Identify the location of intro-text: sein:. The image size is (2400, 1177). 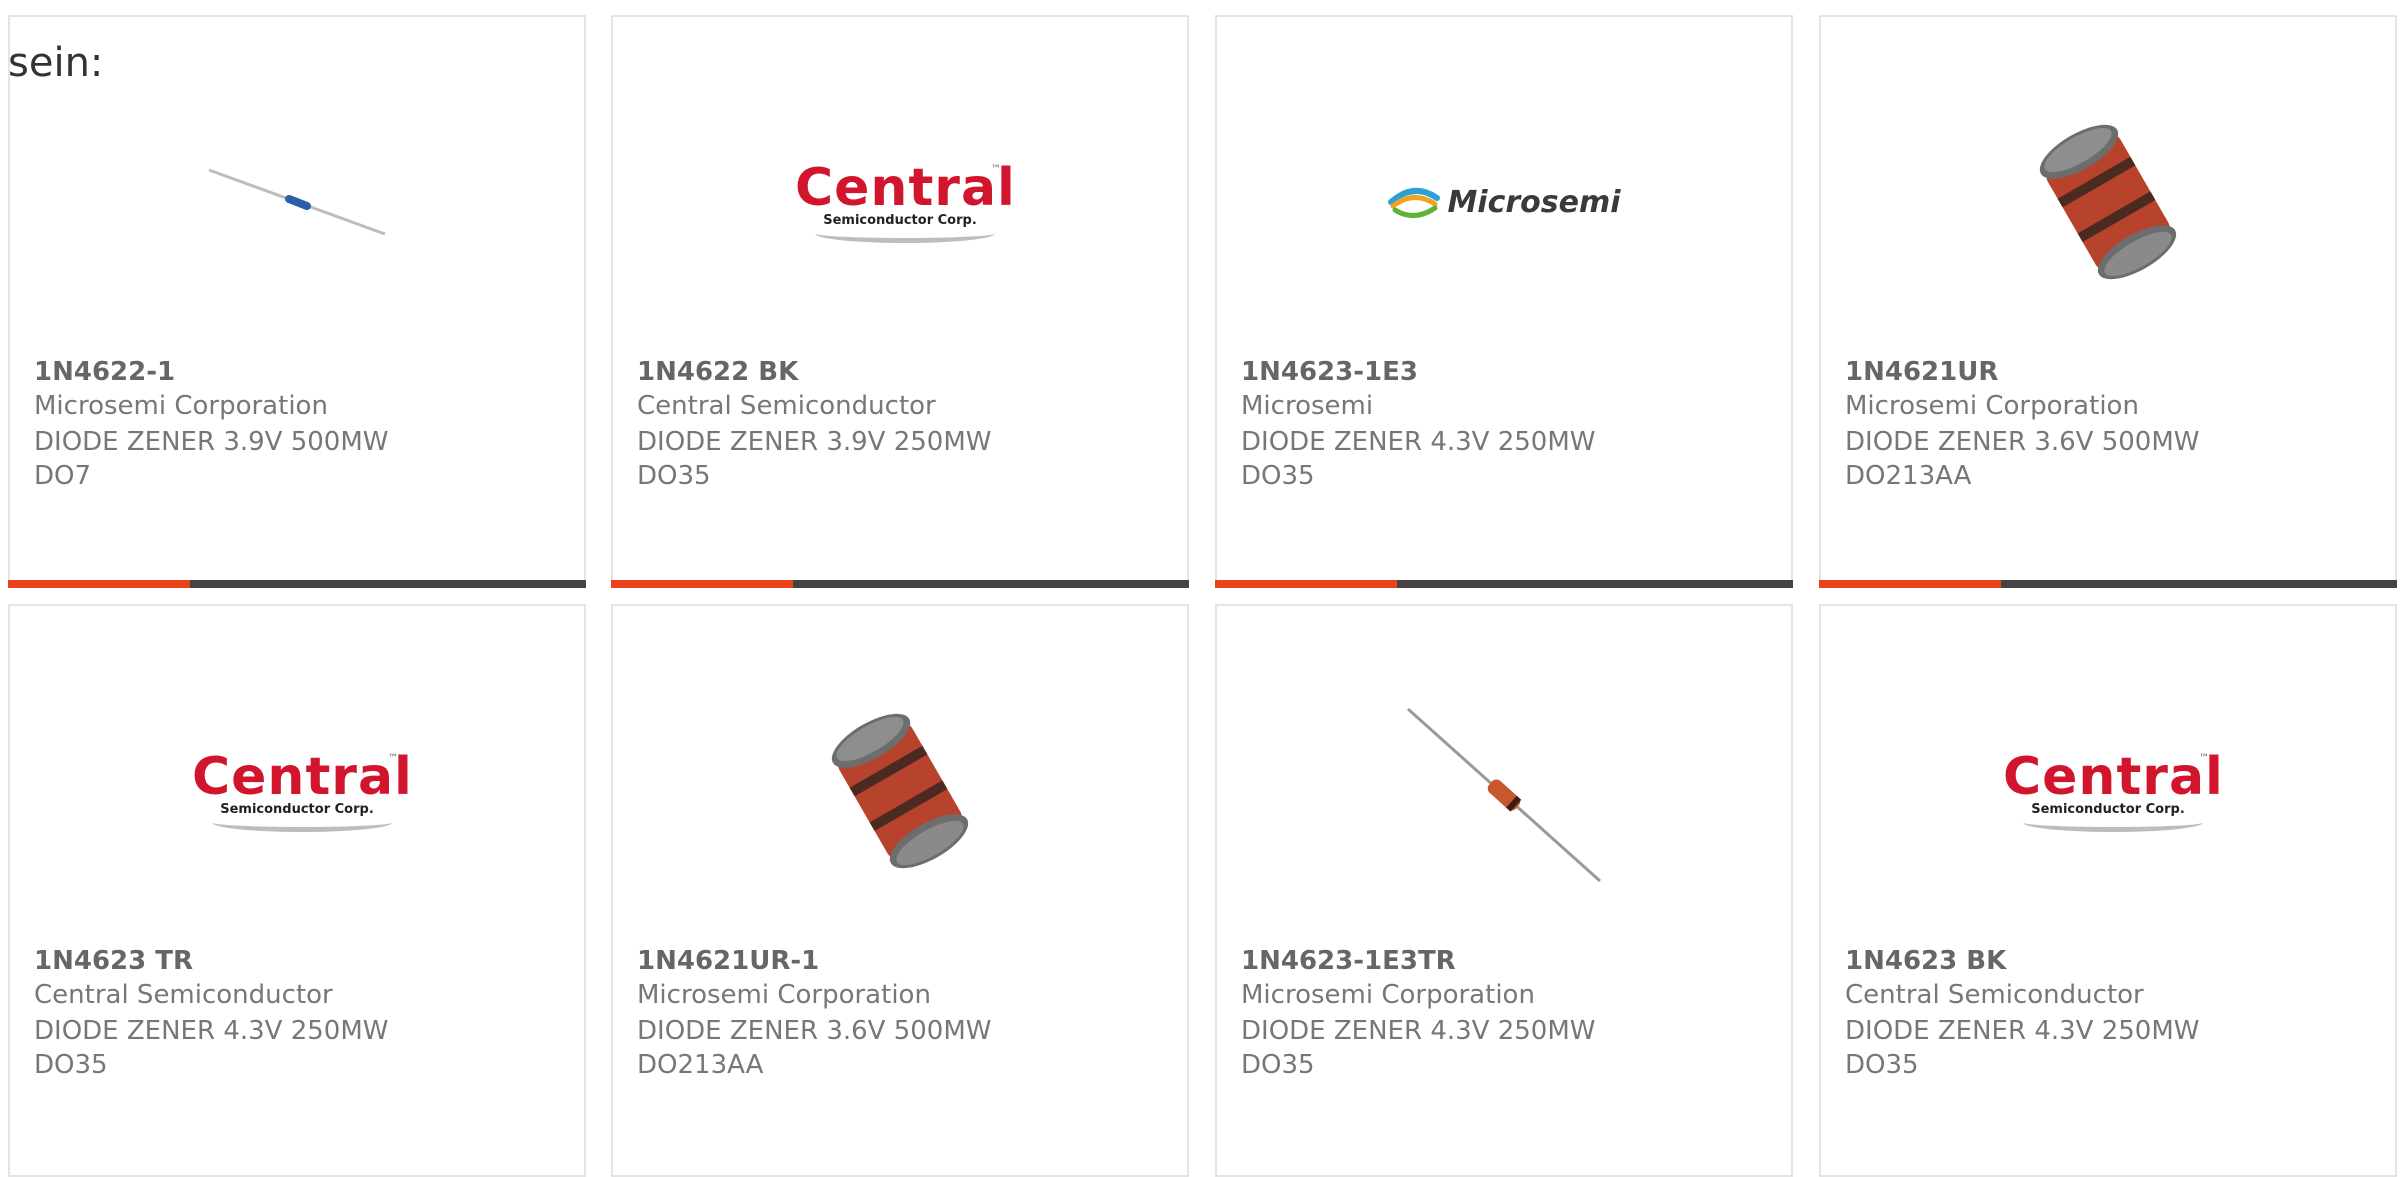
(56, 63).